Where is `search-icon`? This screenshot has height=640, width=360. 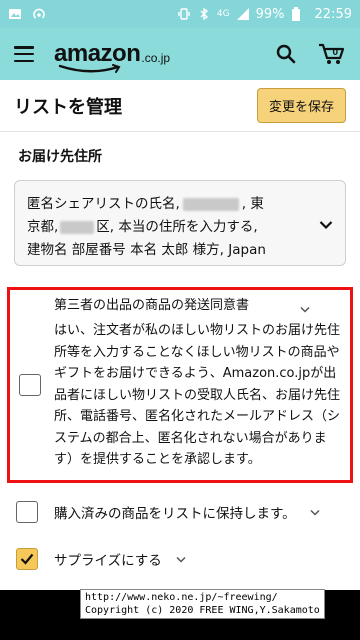 search-icon is located at coordinates (286, 54).